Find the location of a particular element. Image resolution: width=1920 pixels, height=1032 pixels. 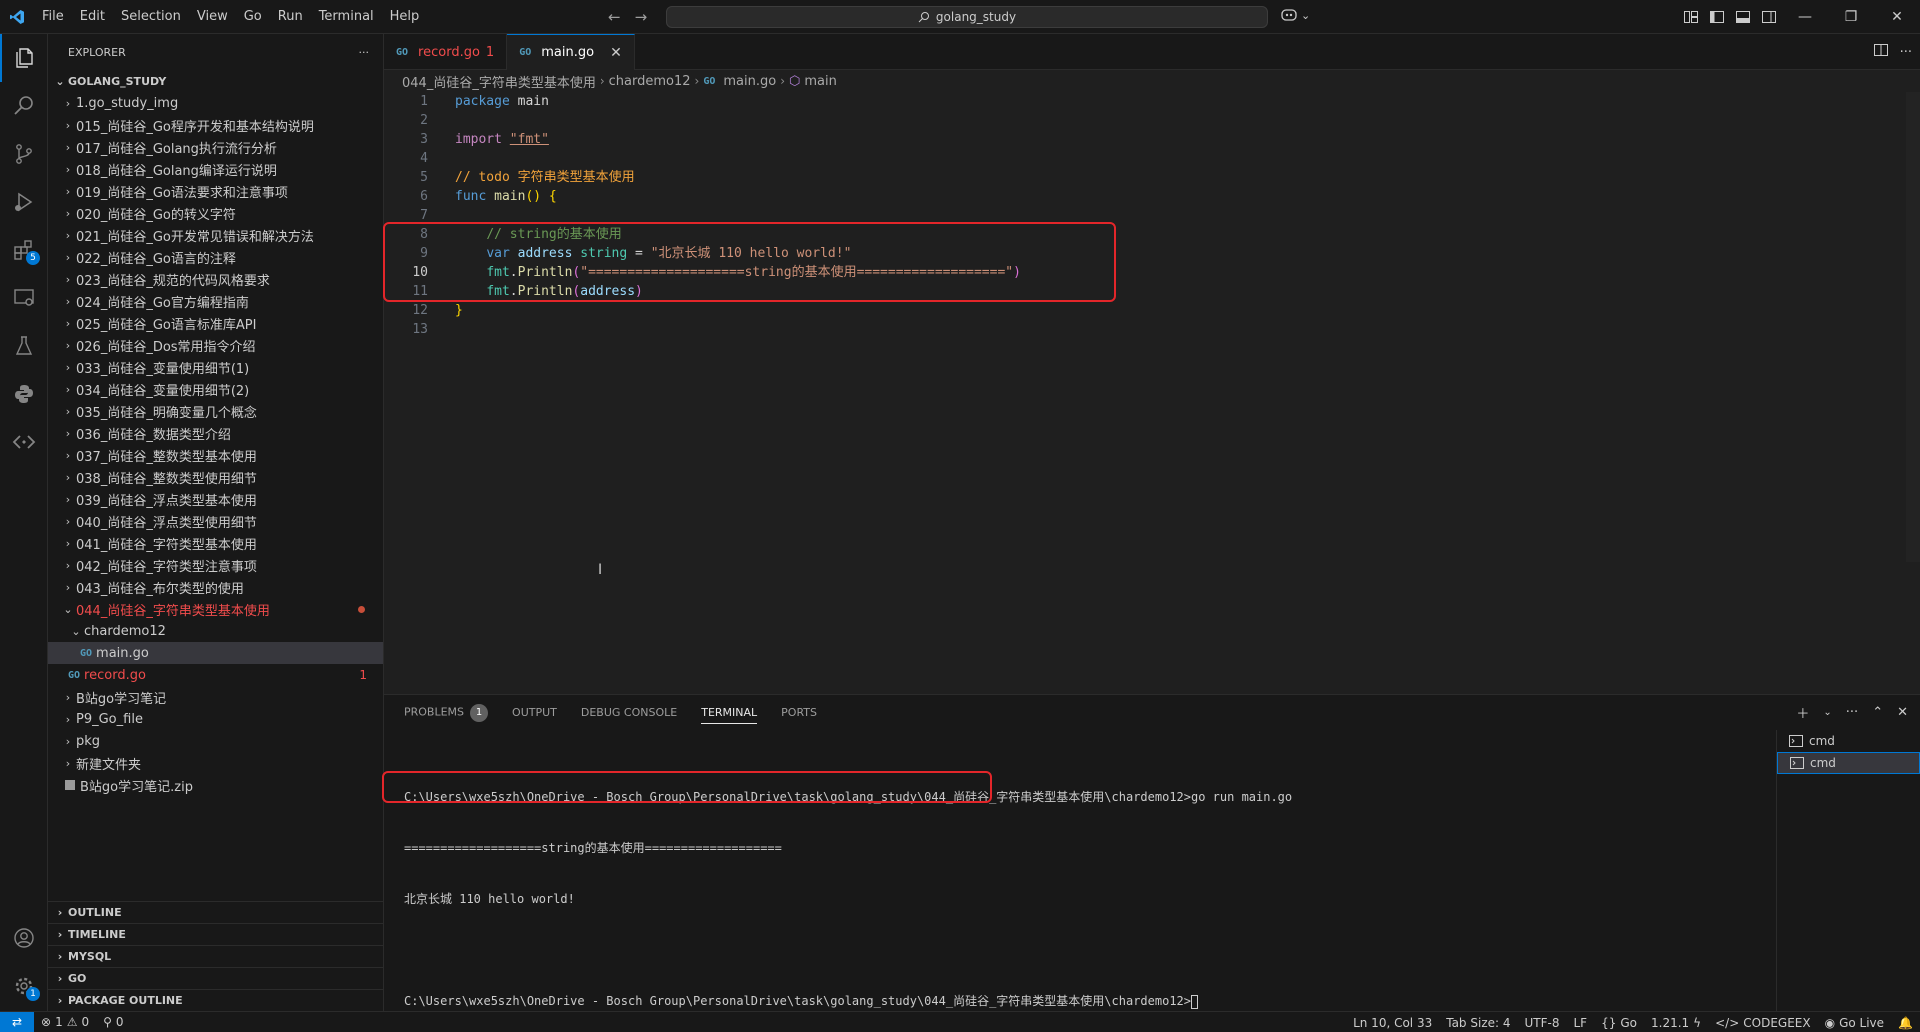

tree-folder: › 042_尚硅谷_字符类型注意事项 is located at coordinates (215, 565).